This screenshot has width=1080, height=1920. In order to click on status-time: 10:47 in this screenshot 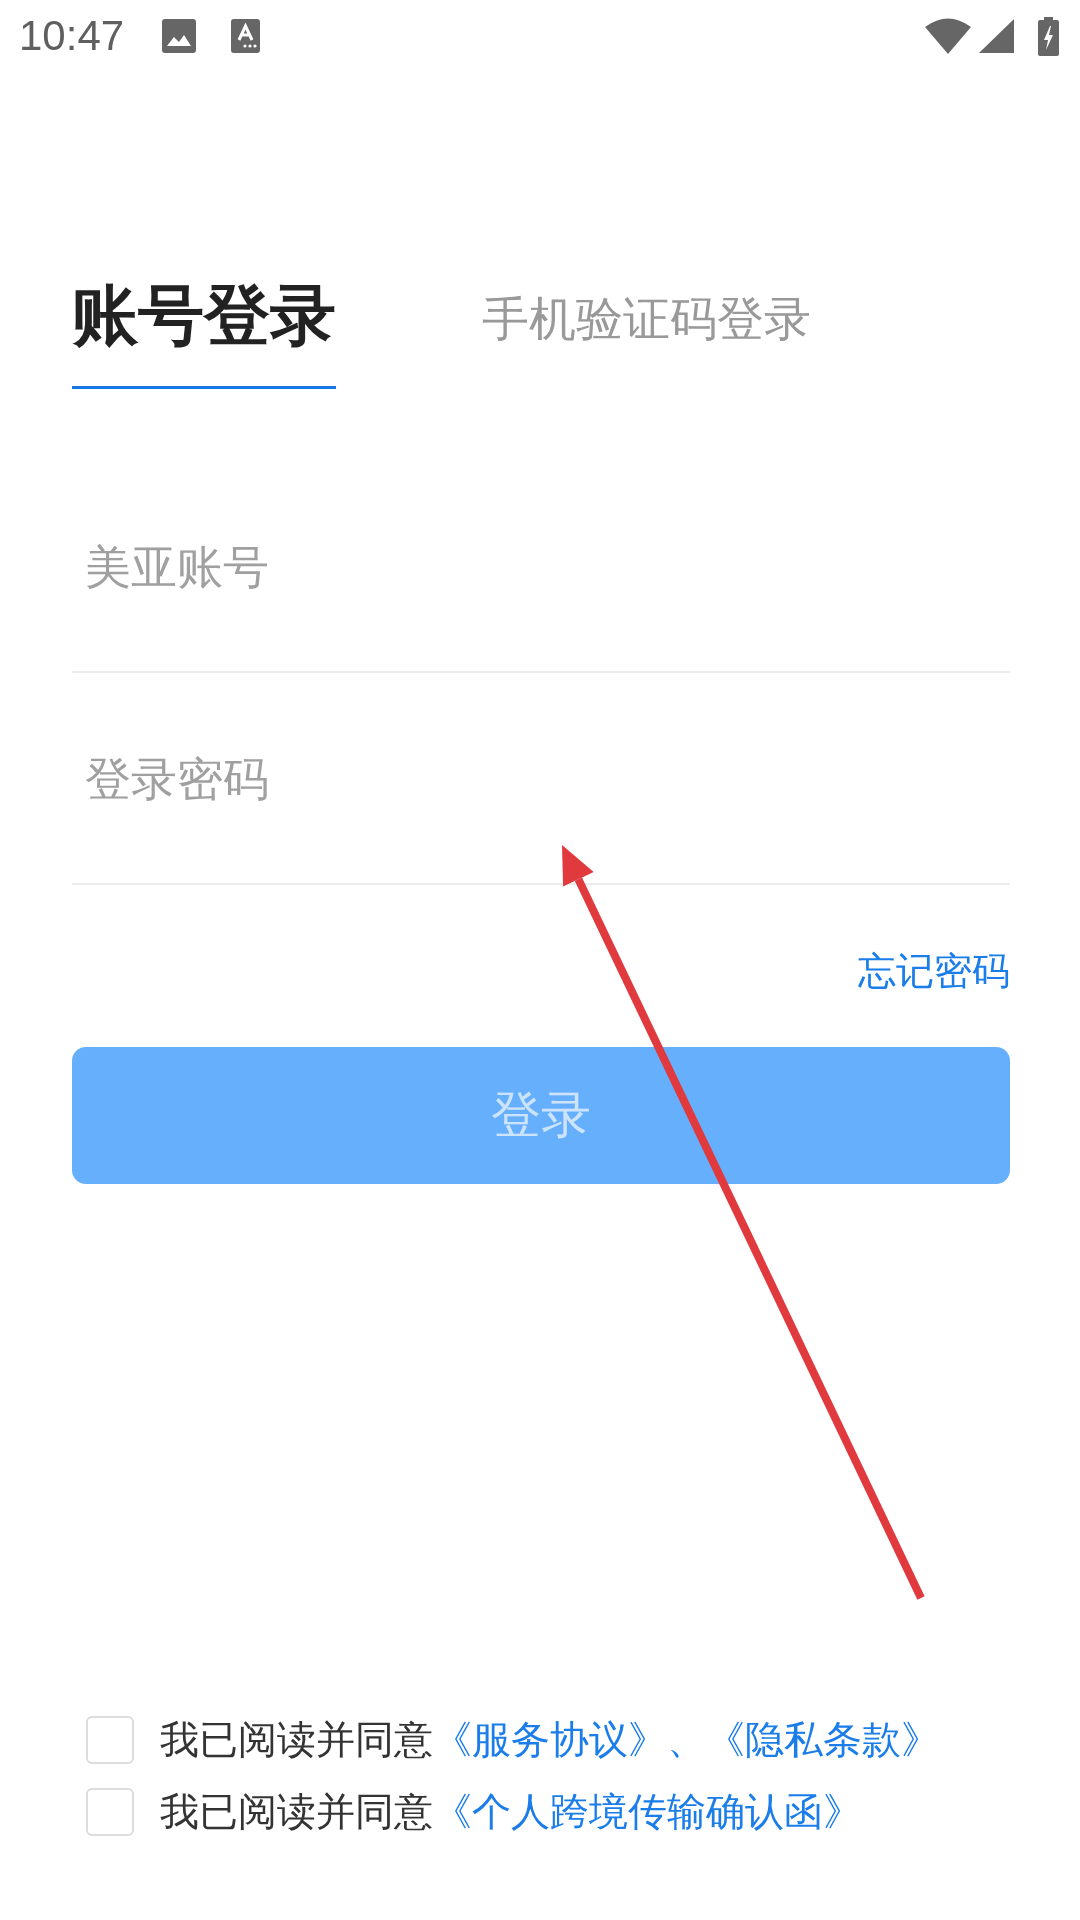, I will do `click(72, 36)`.